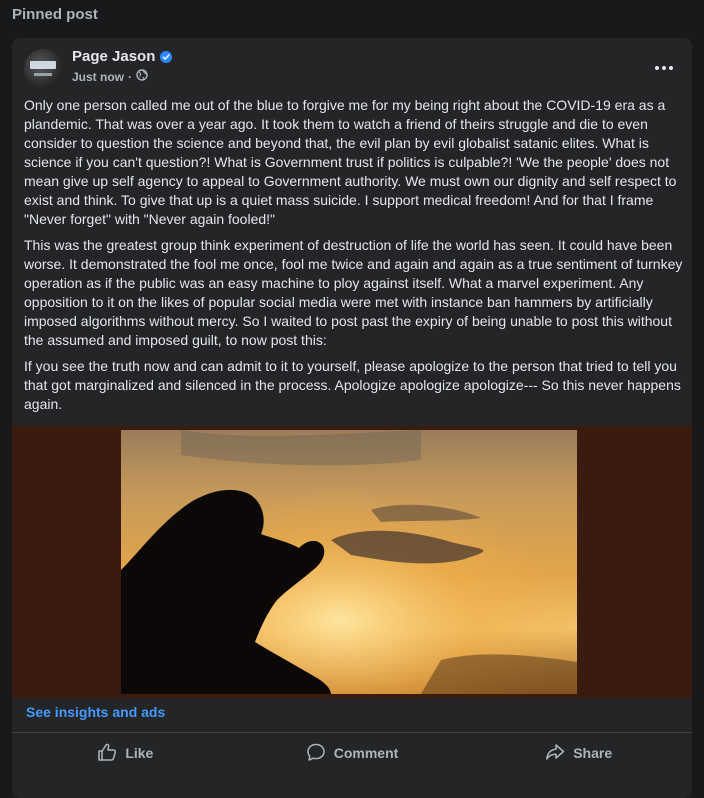  I want to click on comment-button: Comment, so click(352, 753).